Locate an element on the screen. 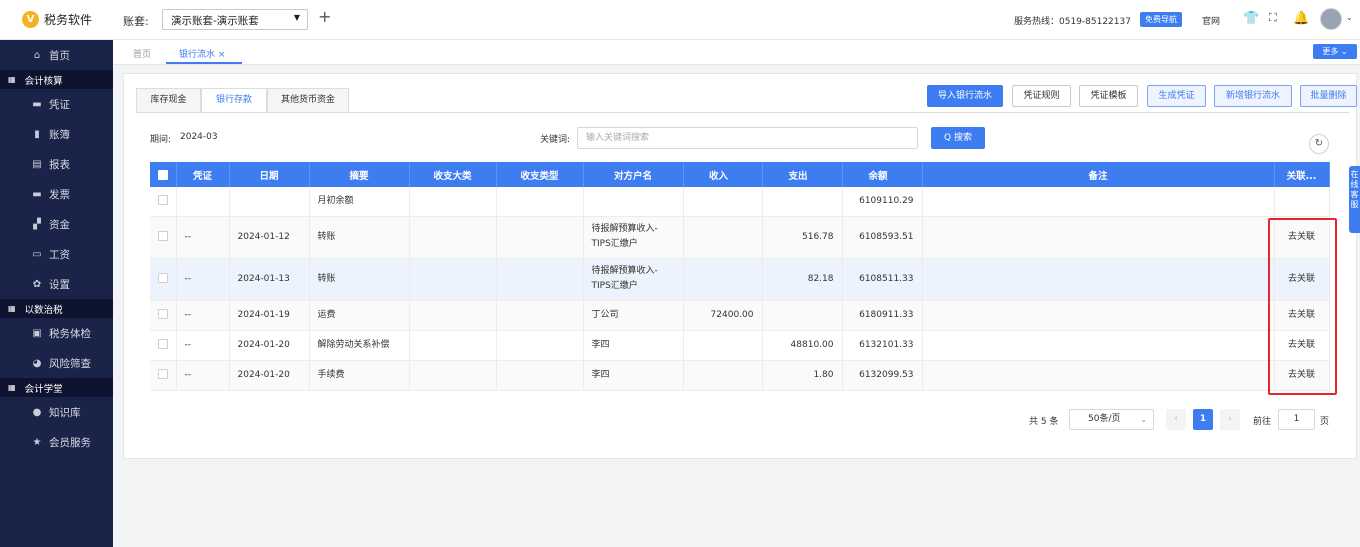  tab-cash: 库存现金 is located at coordinates (168, 100).